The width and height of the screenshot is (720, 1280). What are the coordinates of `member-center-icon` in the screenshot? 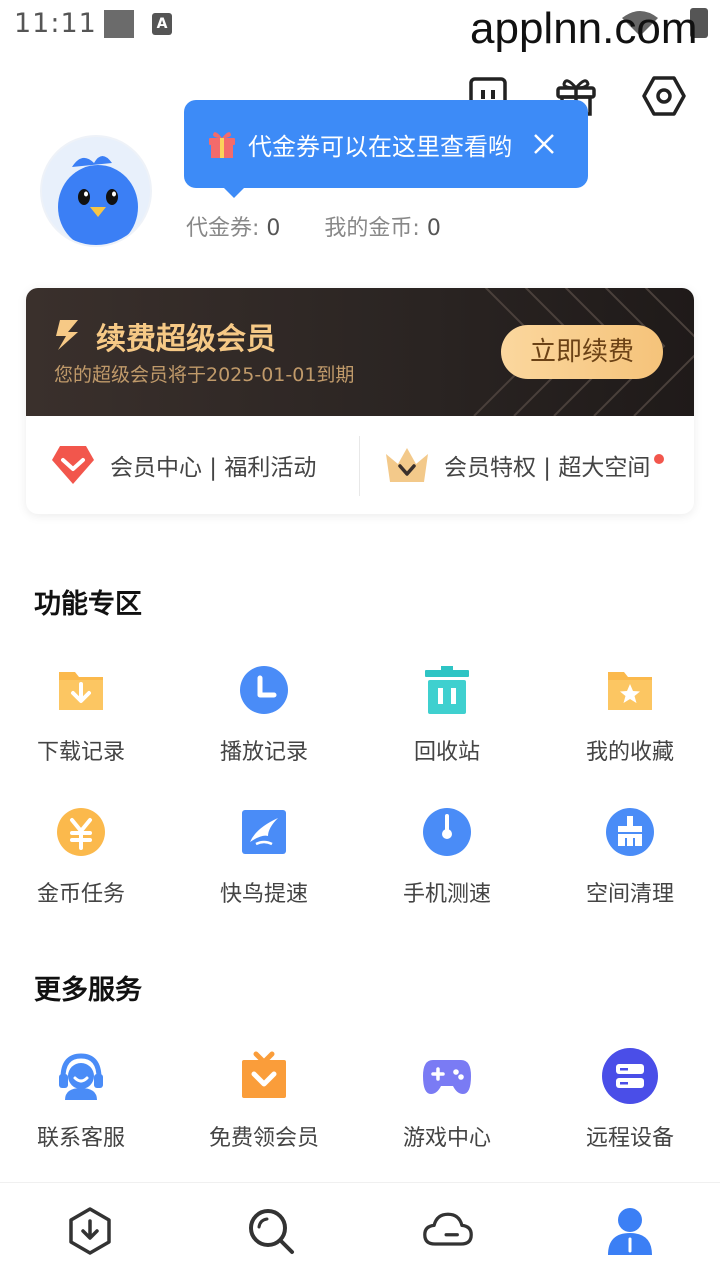 It's located at (73, 465).